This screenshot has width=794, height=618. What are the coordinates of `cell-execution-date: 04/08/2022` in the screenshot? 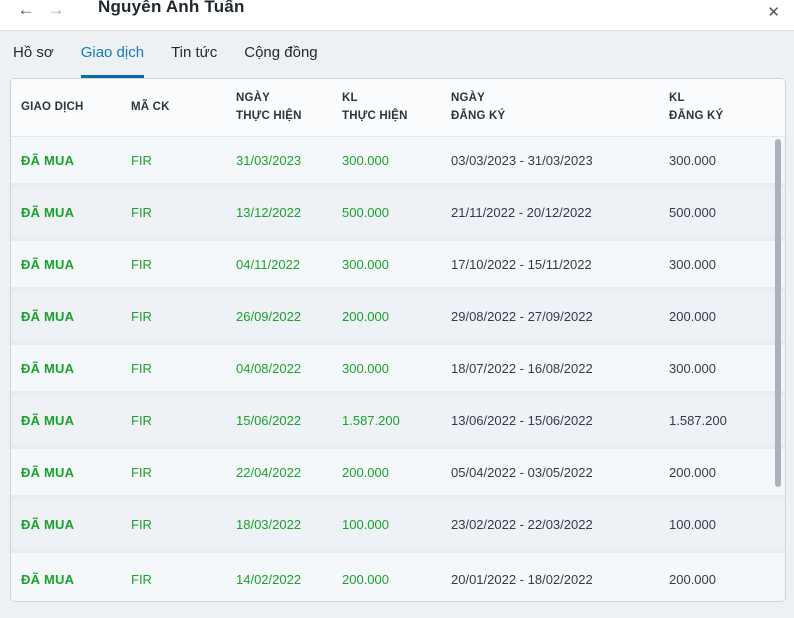 It's located at (269, 368).